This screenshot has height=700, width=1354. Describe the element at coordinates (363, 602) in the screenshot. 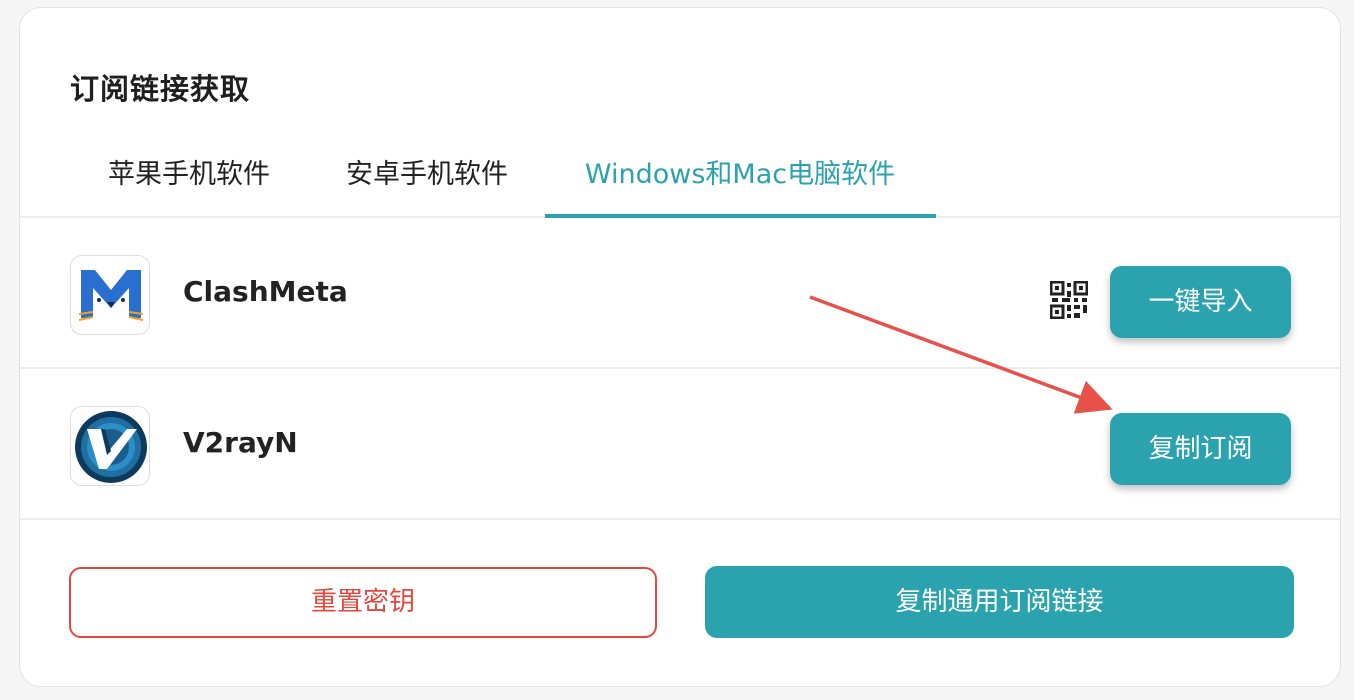

I see `reset-key-button: 重置密钥` at that location.